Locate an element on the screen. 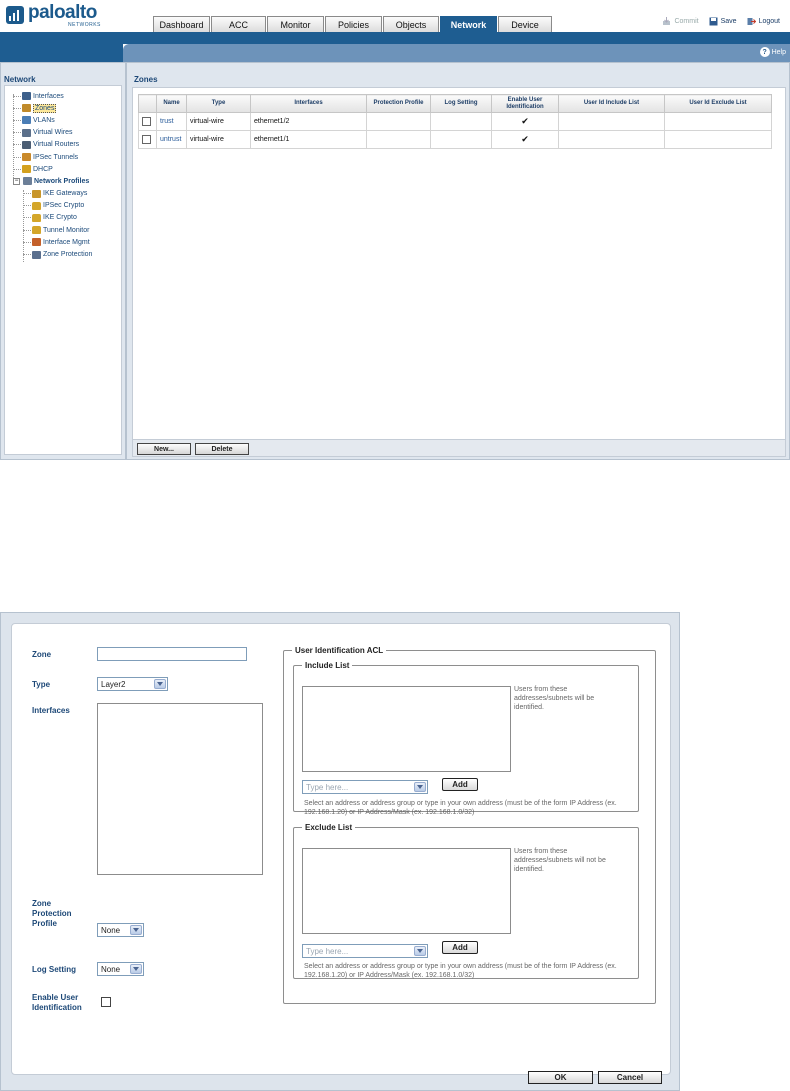 This screenshot has width=790, height=1091. help-label: Help is located at coordinates (778, 52).